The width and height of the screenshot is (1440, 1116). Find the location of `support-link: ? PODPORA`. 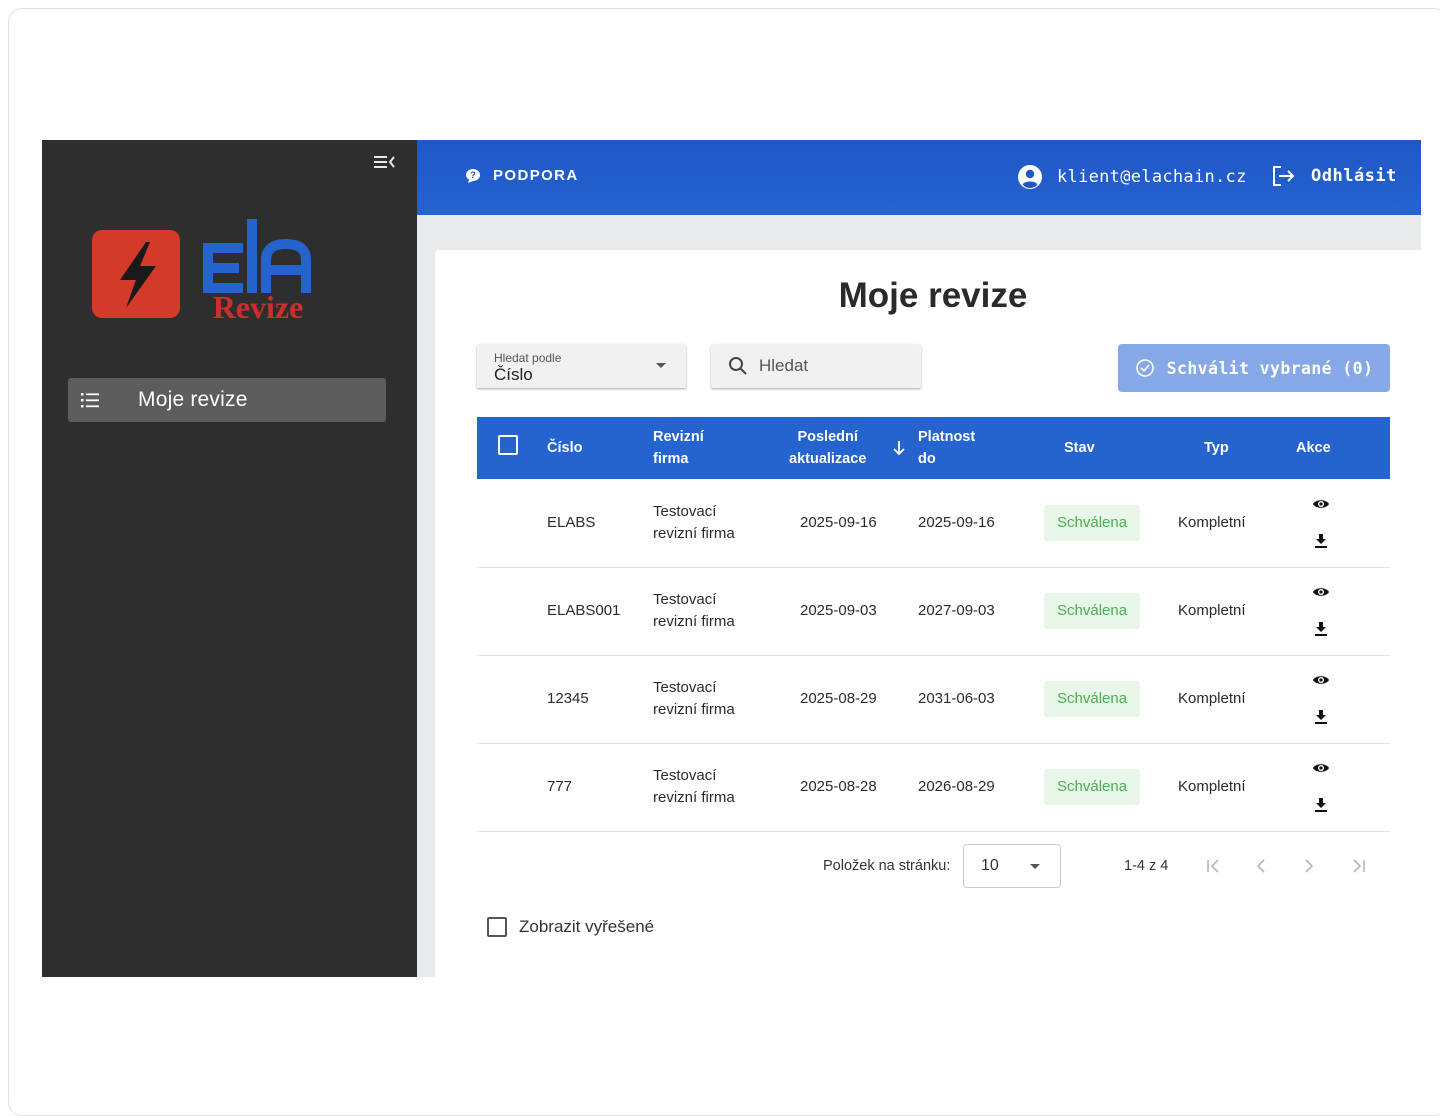

support-link: ? PODPORA is located at coordinates (522, 175).